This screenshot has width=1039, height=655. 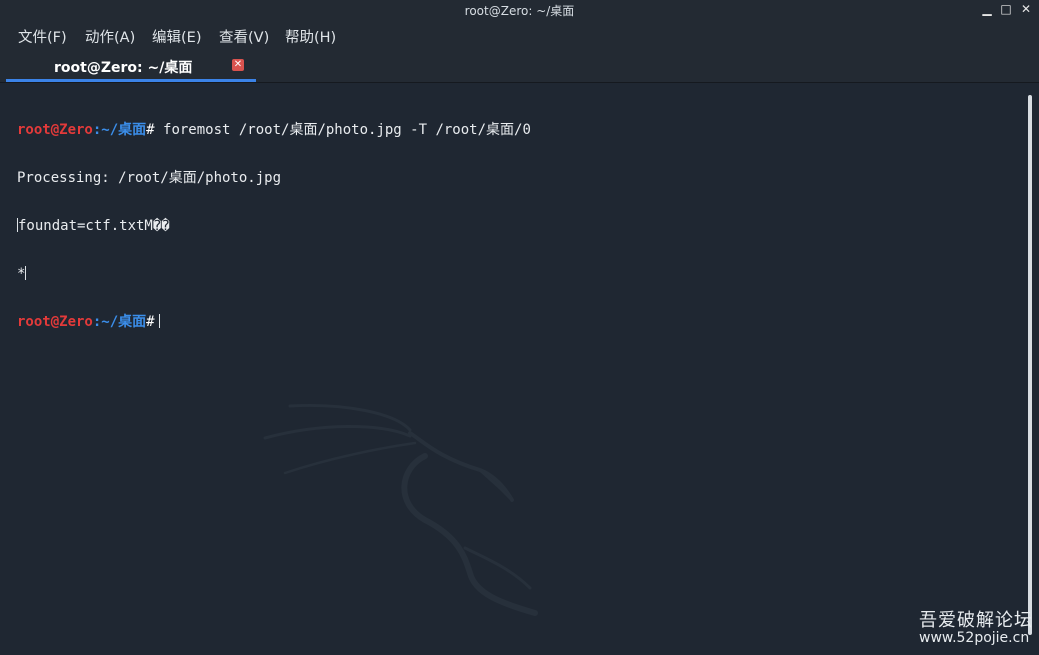 I want to click on processing-text: Processing: /root/桌面/photo.jpg, so click(x=149, y=178).